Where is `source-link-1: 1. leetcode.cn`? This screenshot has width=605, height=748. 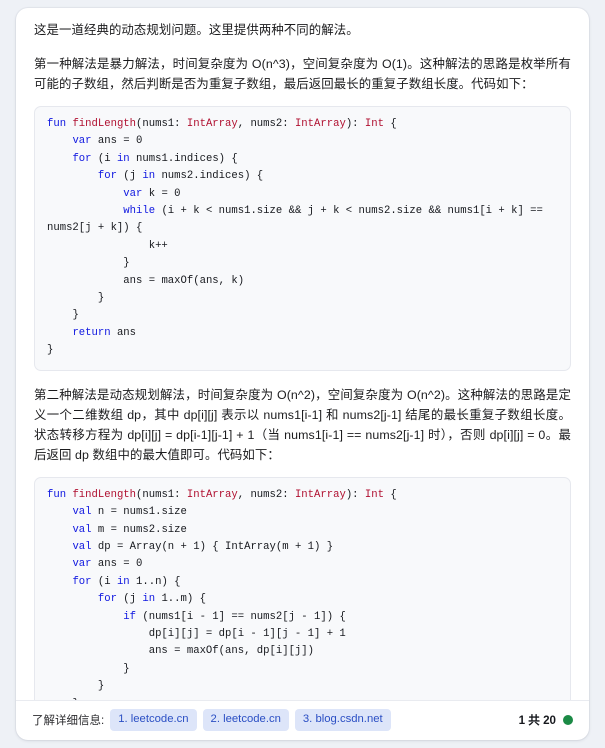
source-link-1: 1. leetcode.cn is located at coordinates (153, 719).